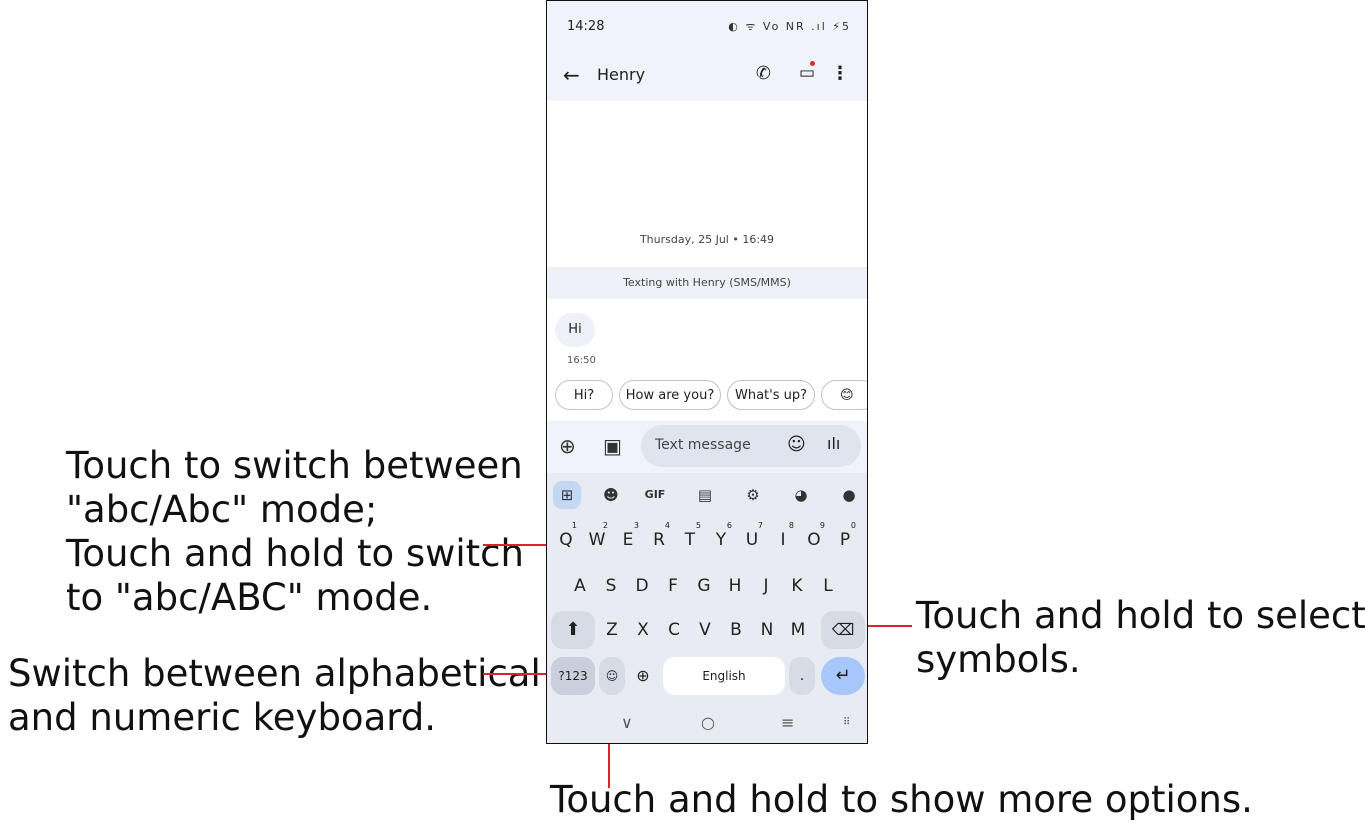 The height and width of the screenshot is (827, 1365). I want to click on key-y-digit: 6, so click(729, 525).